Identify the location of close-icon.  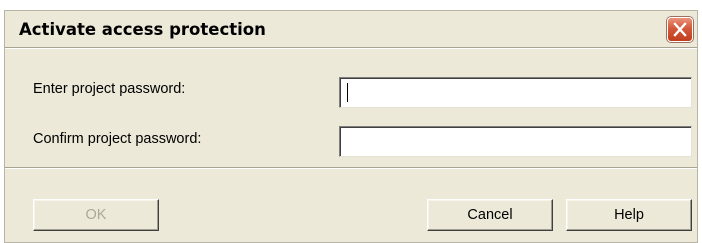
(680, 29).